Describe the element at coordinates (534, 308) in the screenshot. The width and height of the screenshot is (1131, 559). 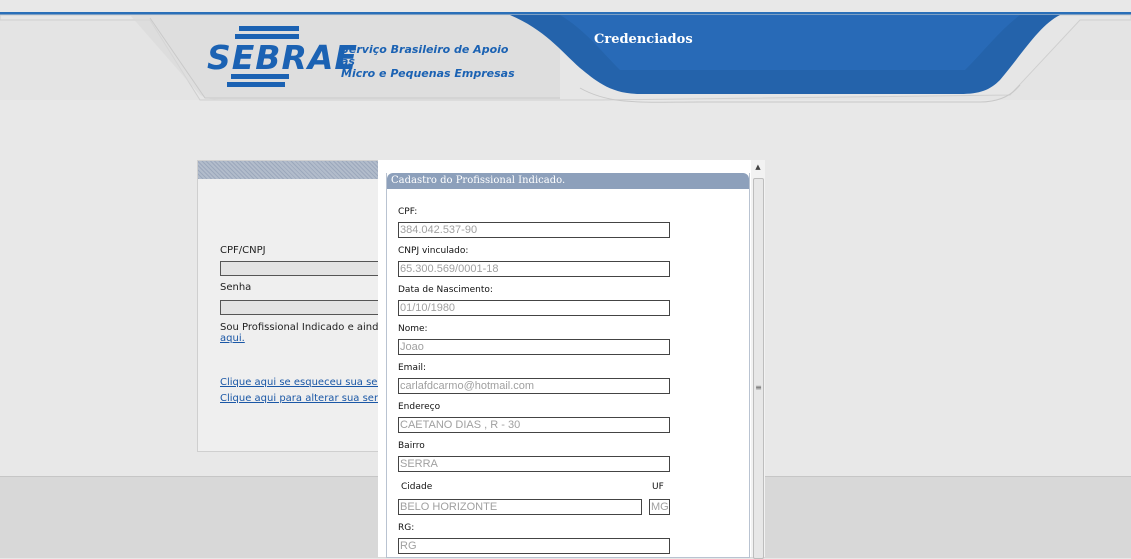
I see `nascimento-field: 01/10/1980` at that location.